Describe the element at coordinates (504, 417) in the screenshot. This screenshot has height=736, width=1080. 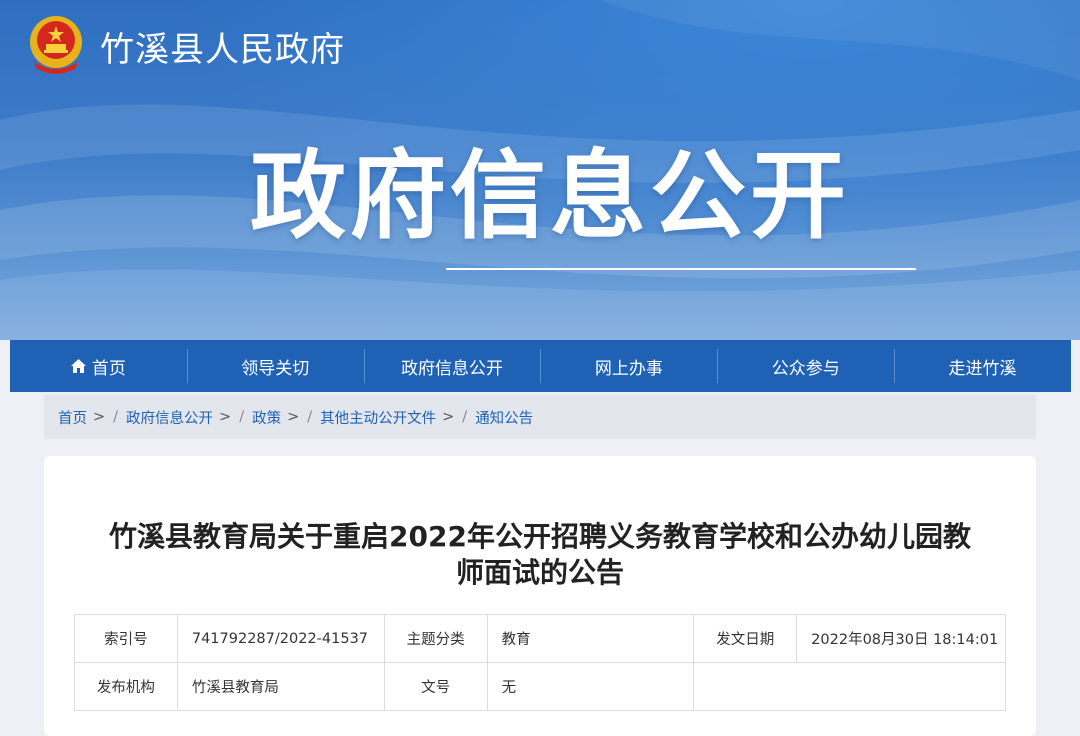
I see `breadcrumb-notices: 通知公告` at that location.